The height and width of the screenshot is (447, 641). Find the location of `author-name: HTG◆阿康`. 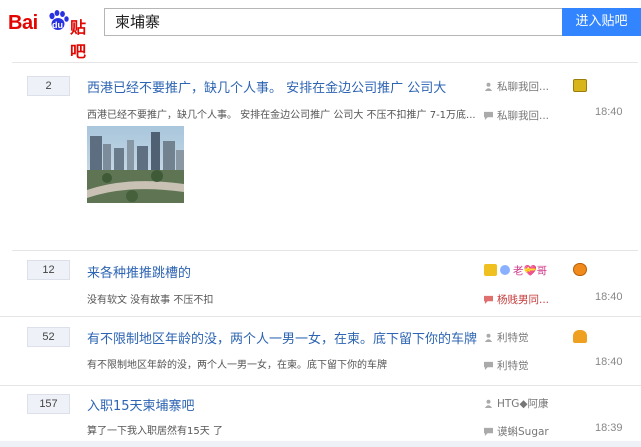

author-name: HTG◆阿康 is located at coordinates (523, 404).